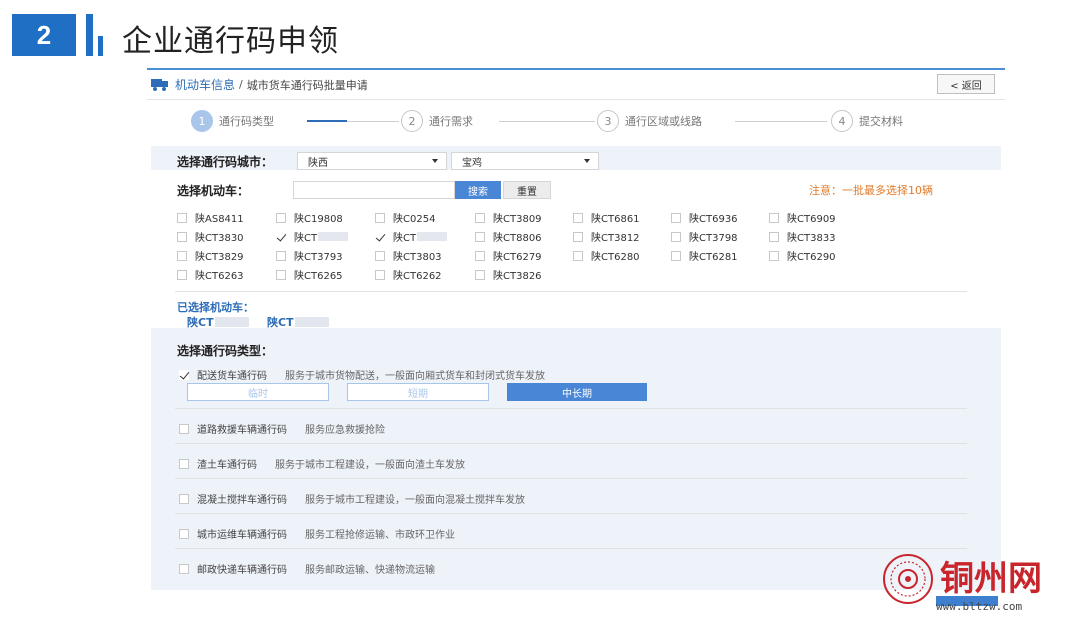 This screenshot has height=620, width=1080. Describe the element at coordinates (318, 219) in the screenshot. I see `vehicle-plate: 陕C19808` at that location.